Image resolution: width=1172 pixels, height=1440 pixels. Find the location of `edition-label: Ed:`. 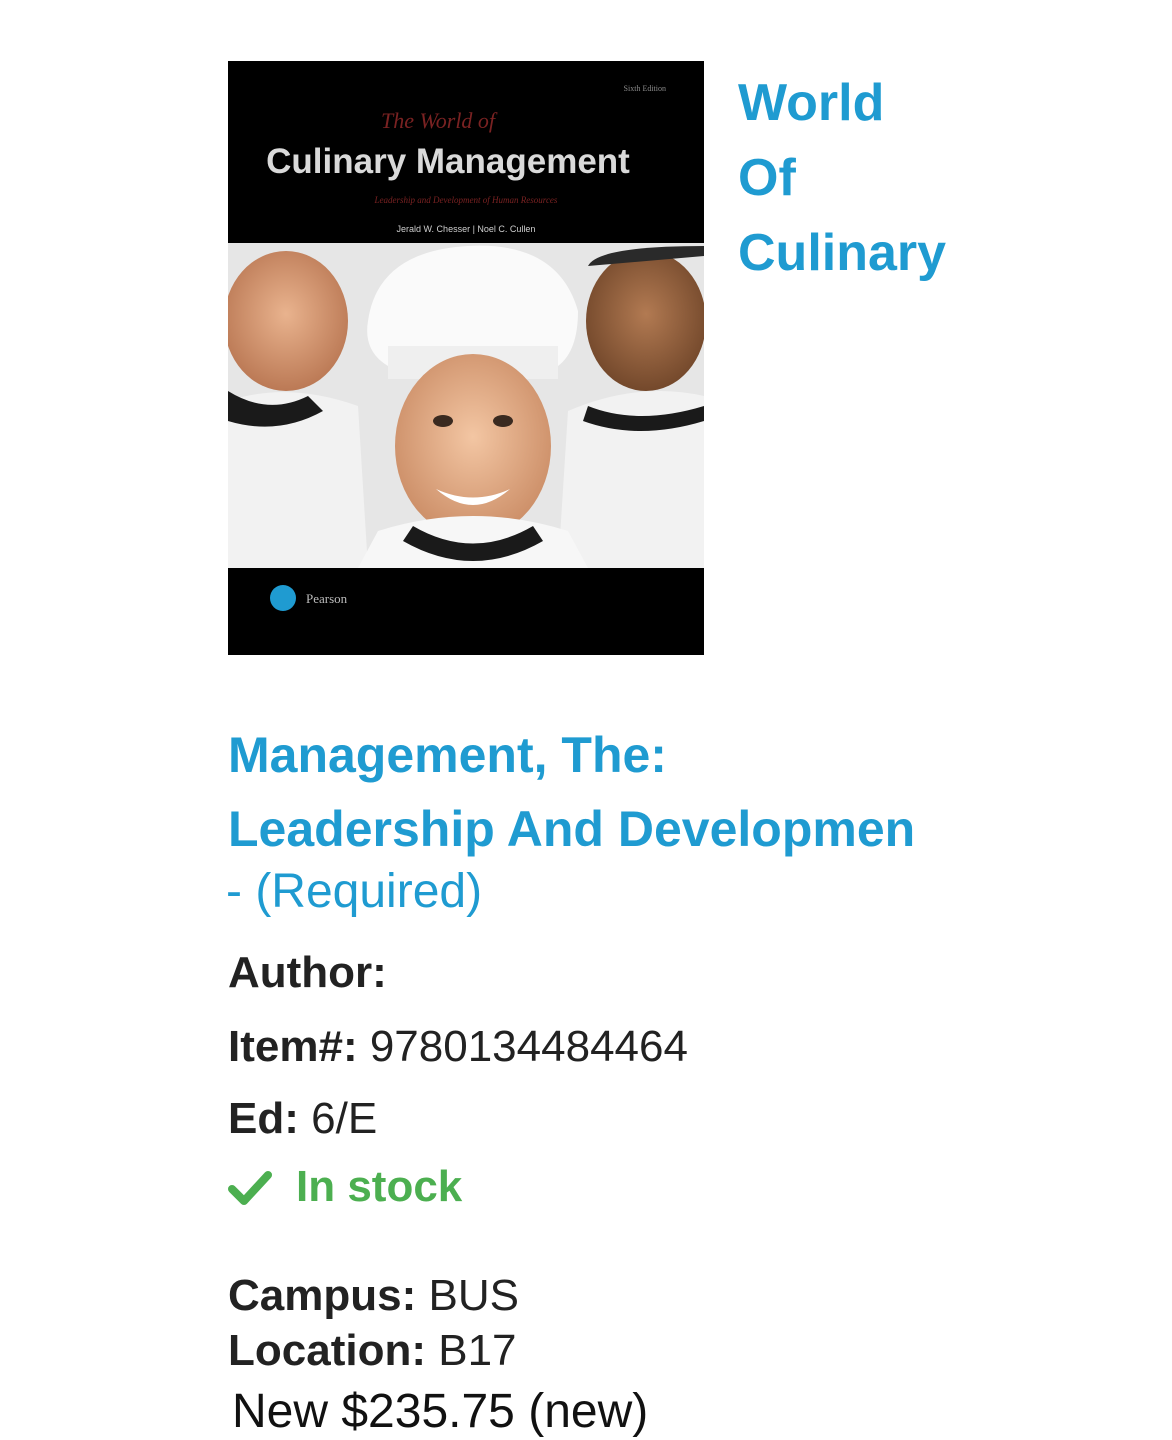

edition-label: Ed: is located at coordinates (263, 1118).